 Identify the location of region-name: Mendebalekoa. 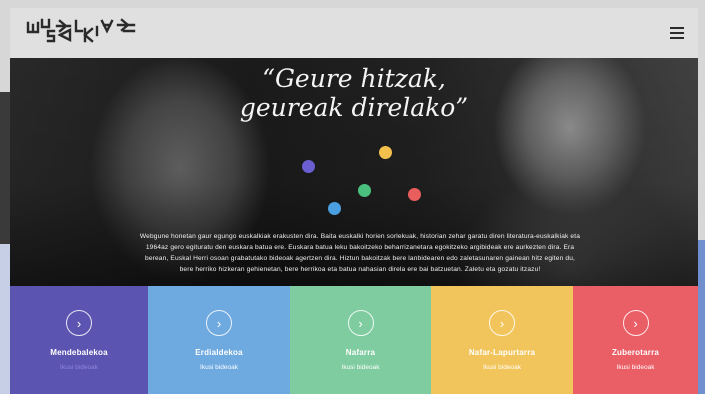
(79, 352).